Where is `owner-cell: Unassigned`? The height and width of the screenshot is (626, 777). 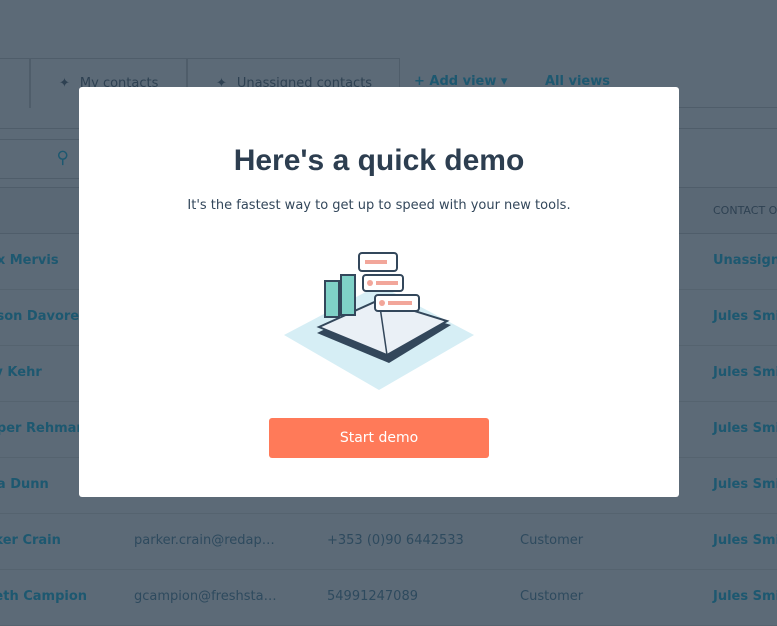
owner-cell: Unassigned is located at coordinates (745, 260).